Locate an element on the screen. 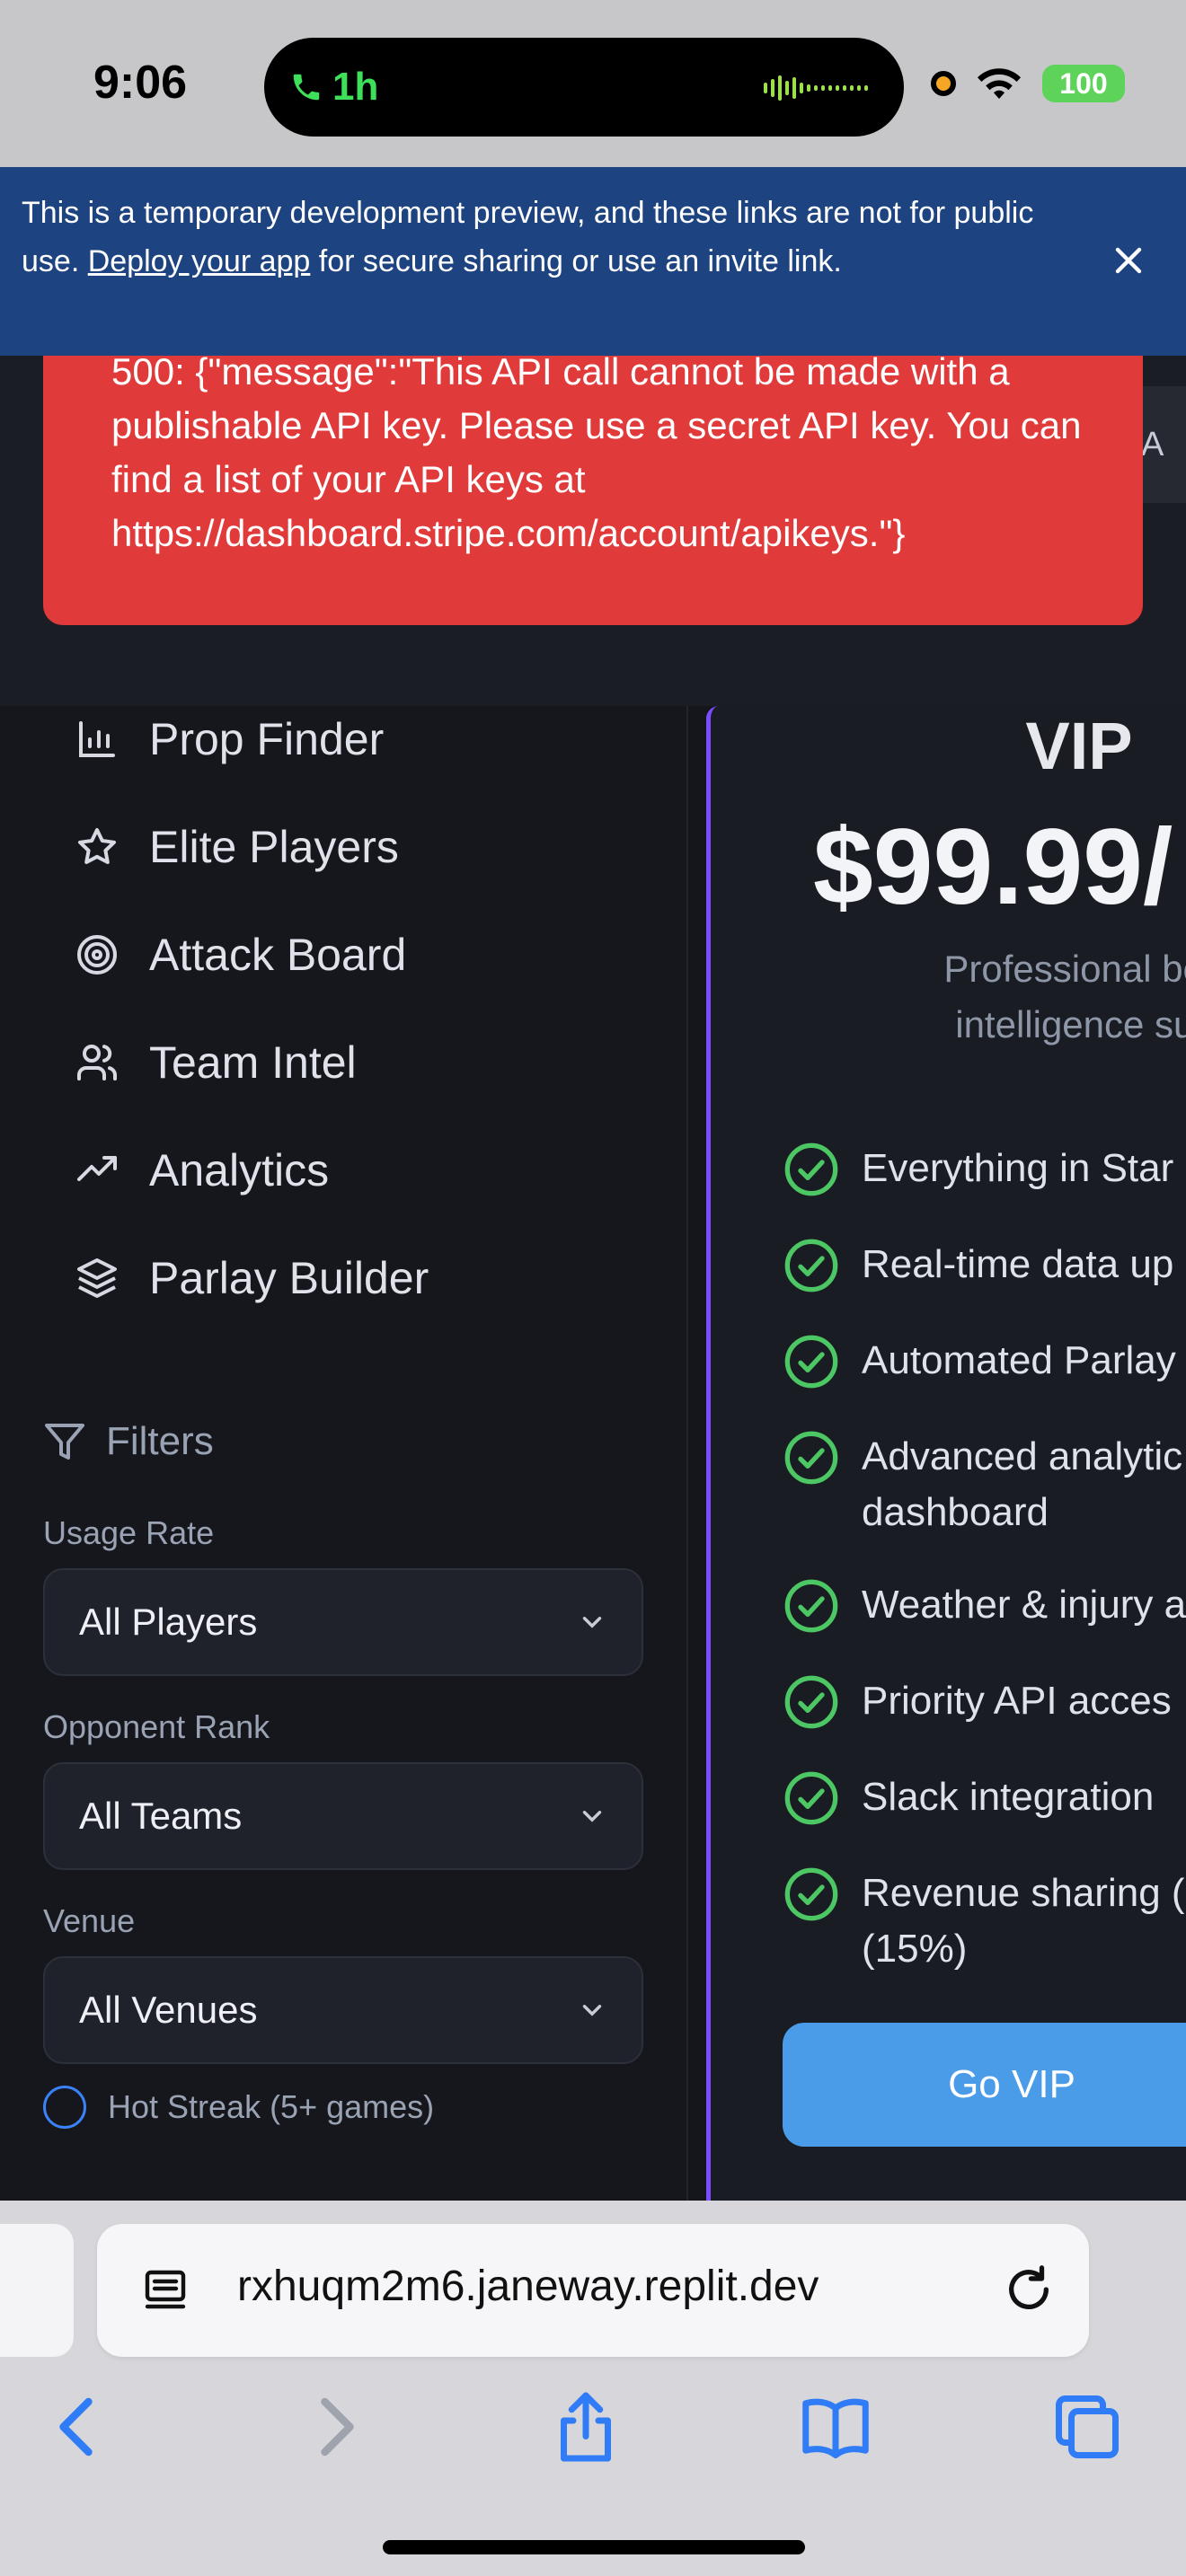 The height and width of the screenshot is (2576, 1186). feature-item: Everything in Star is located at coordinates (978, 1169).